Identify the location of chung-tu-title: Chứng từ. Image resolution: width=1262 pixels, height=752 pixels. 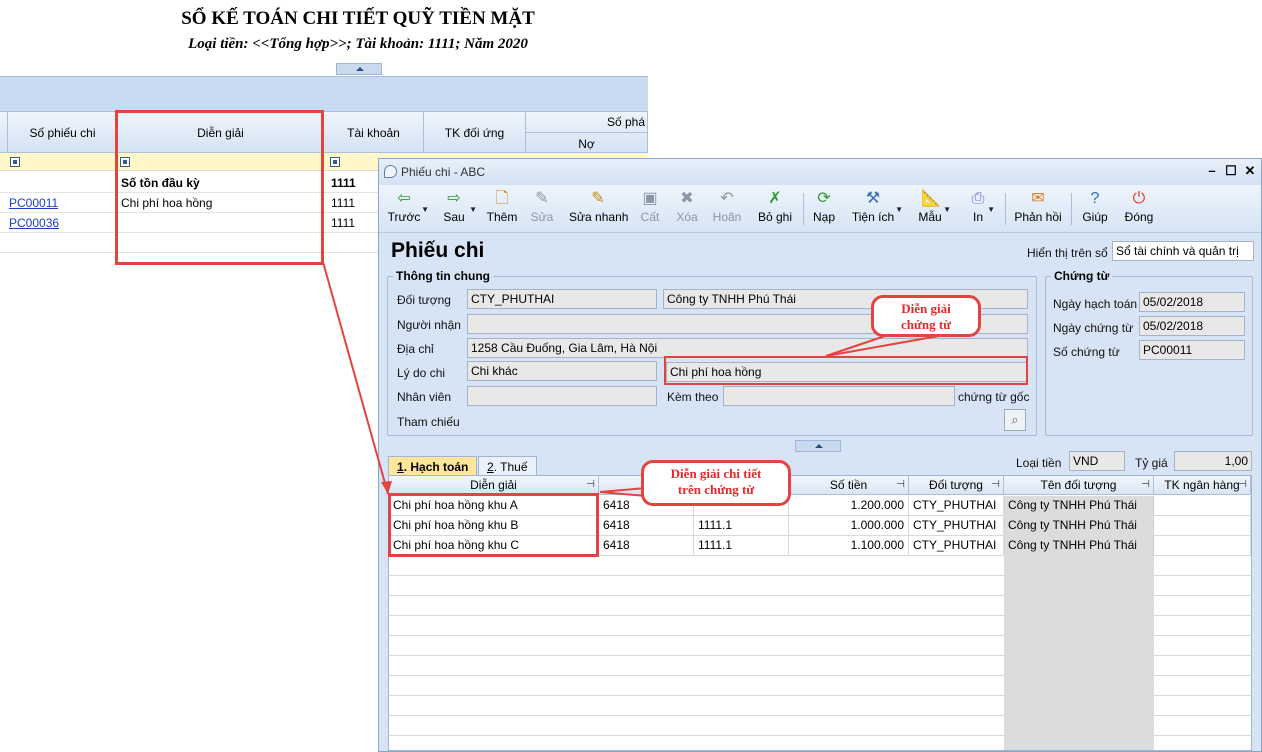
(1082, 276).